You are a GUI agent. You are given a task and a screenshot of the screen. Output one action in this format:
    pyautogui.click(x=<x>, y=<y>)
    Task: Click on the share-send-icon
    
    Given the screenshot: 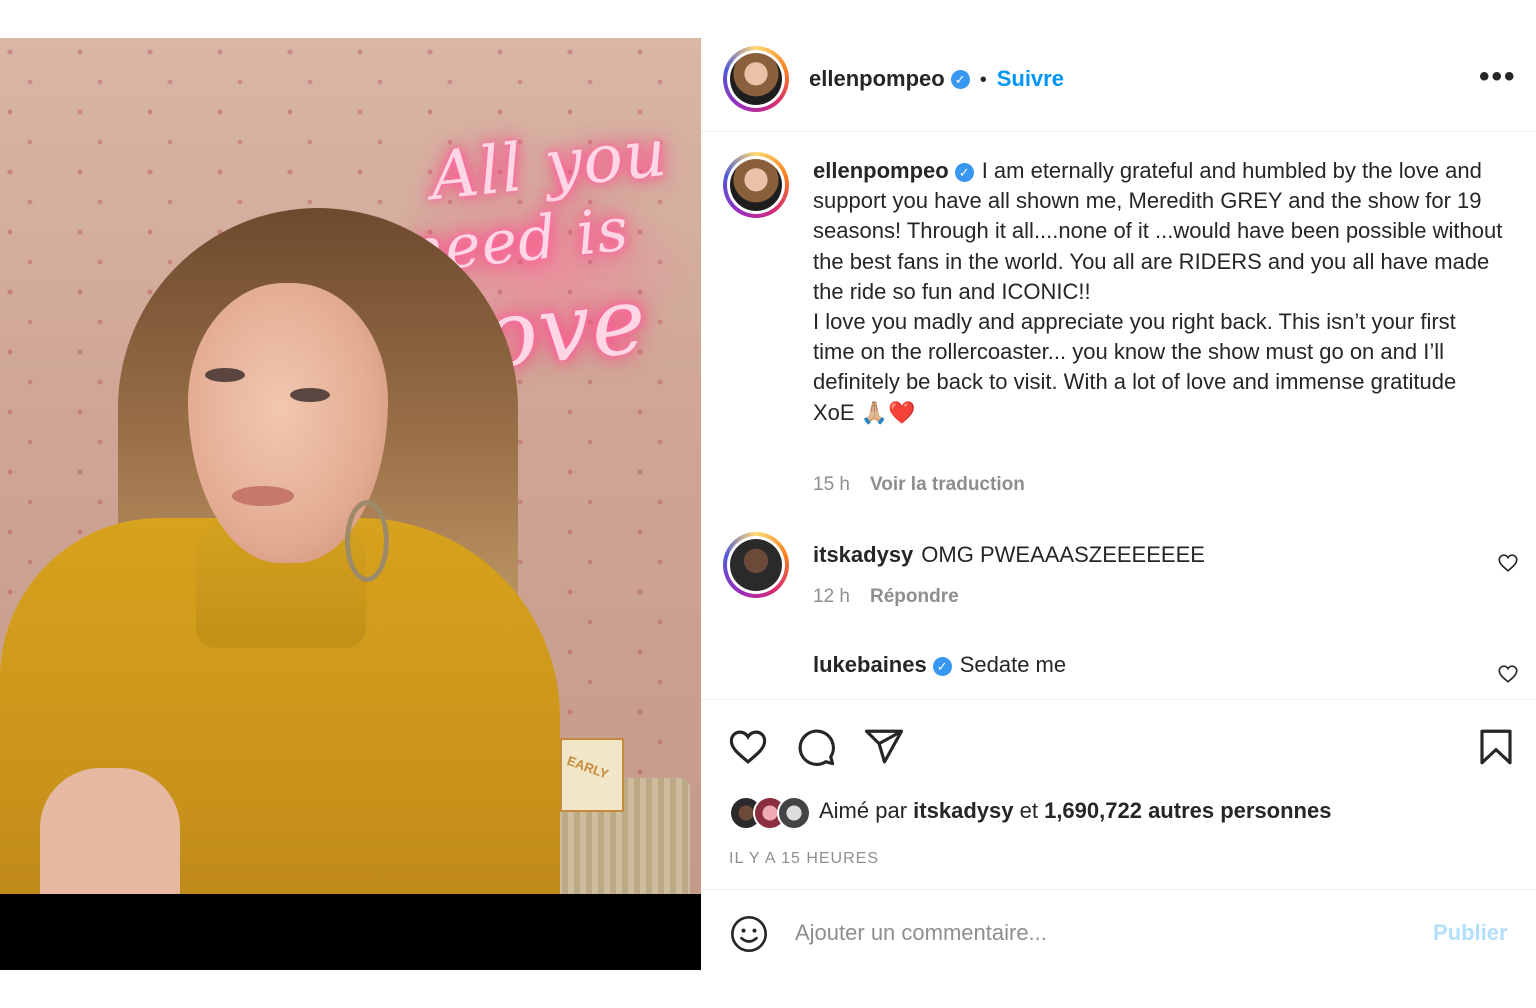 What is the action you would take?
    pyautogui.click(x=884, y=747)
    